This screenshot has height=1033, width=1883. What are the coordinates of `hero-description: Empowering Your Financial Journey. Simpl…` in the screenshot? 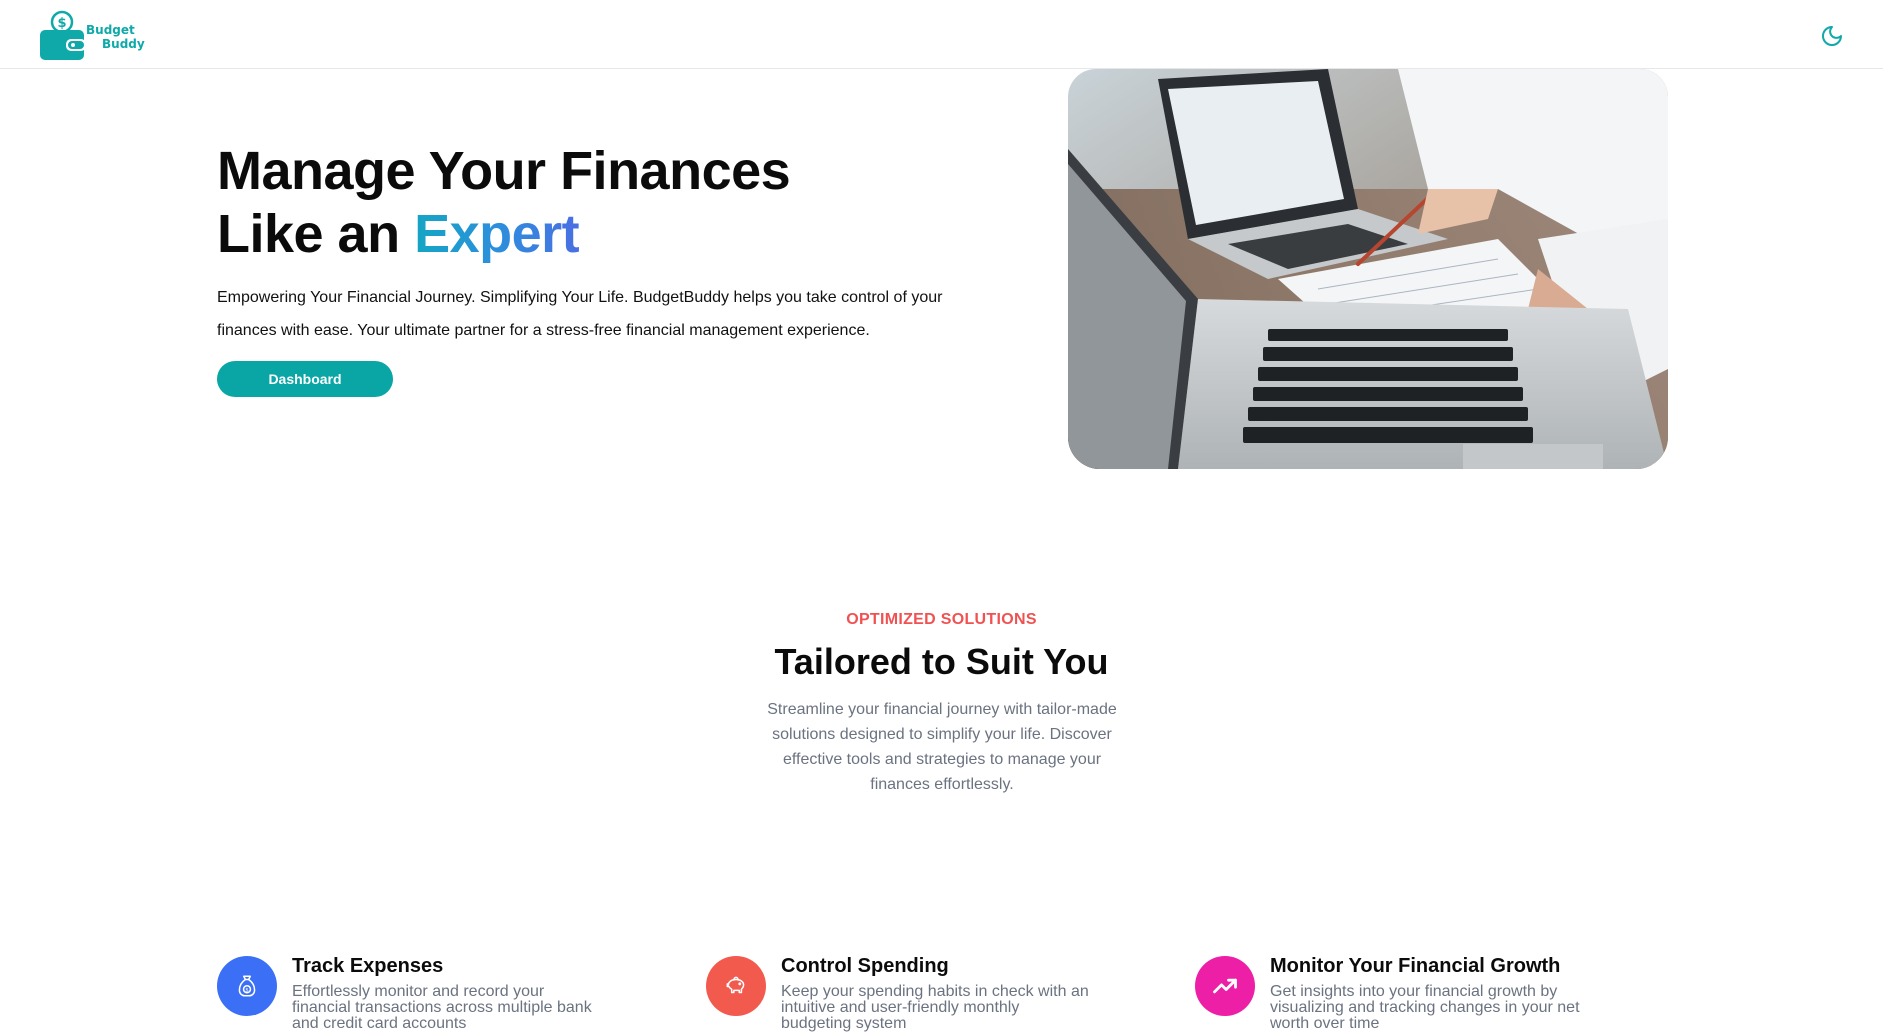 It's located at (580, 314).